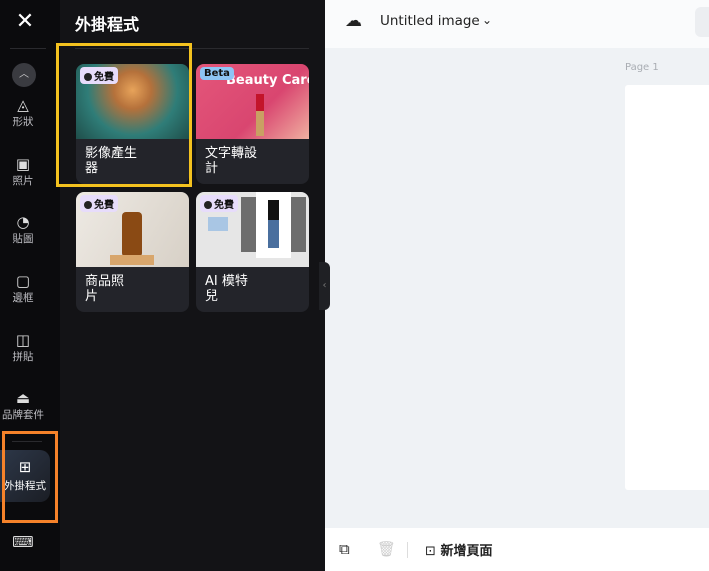 Image resolution: width=709 pixels, height=571 pixels. Describe the element at coordinates (25, 22) in the screenshot. I see `capcut-logo-icon: ✕` at that location.